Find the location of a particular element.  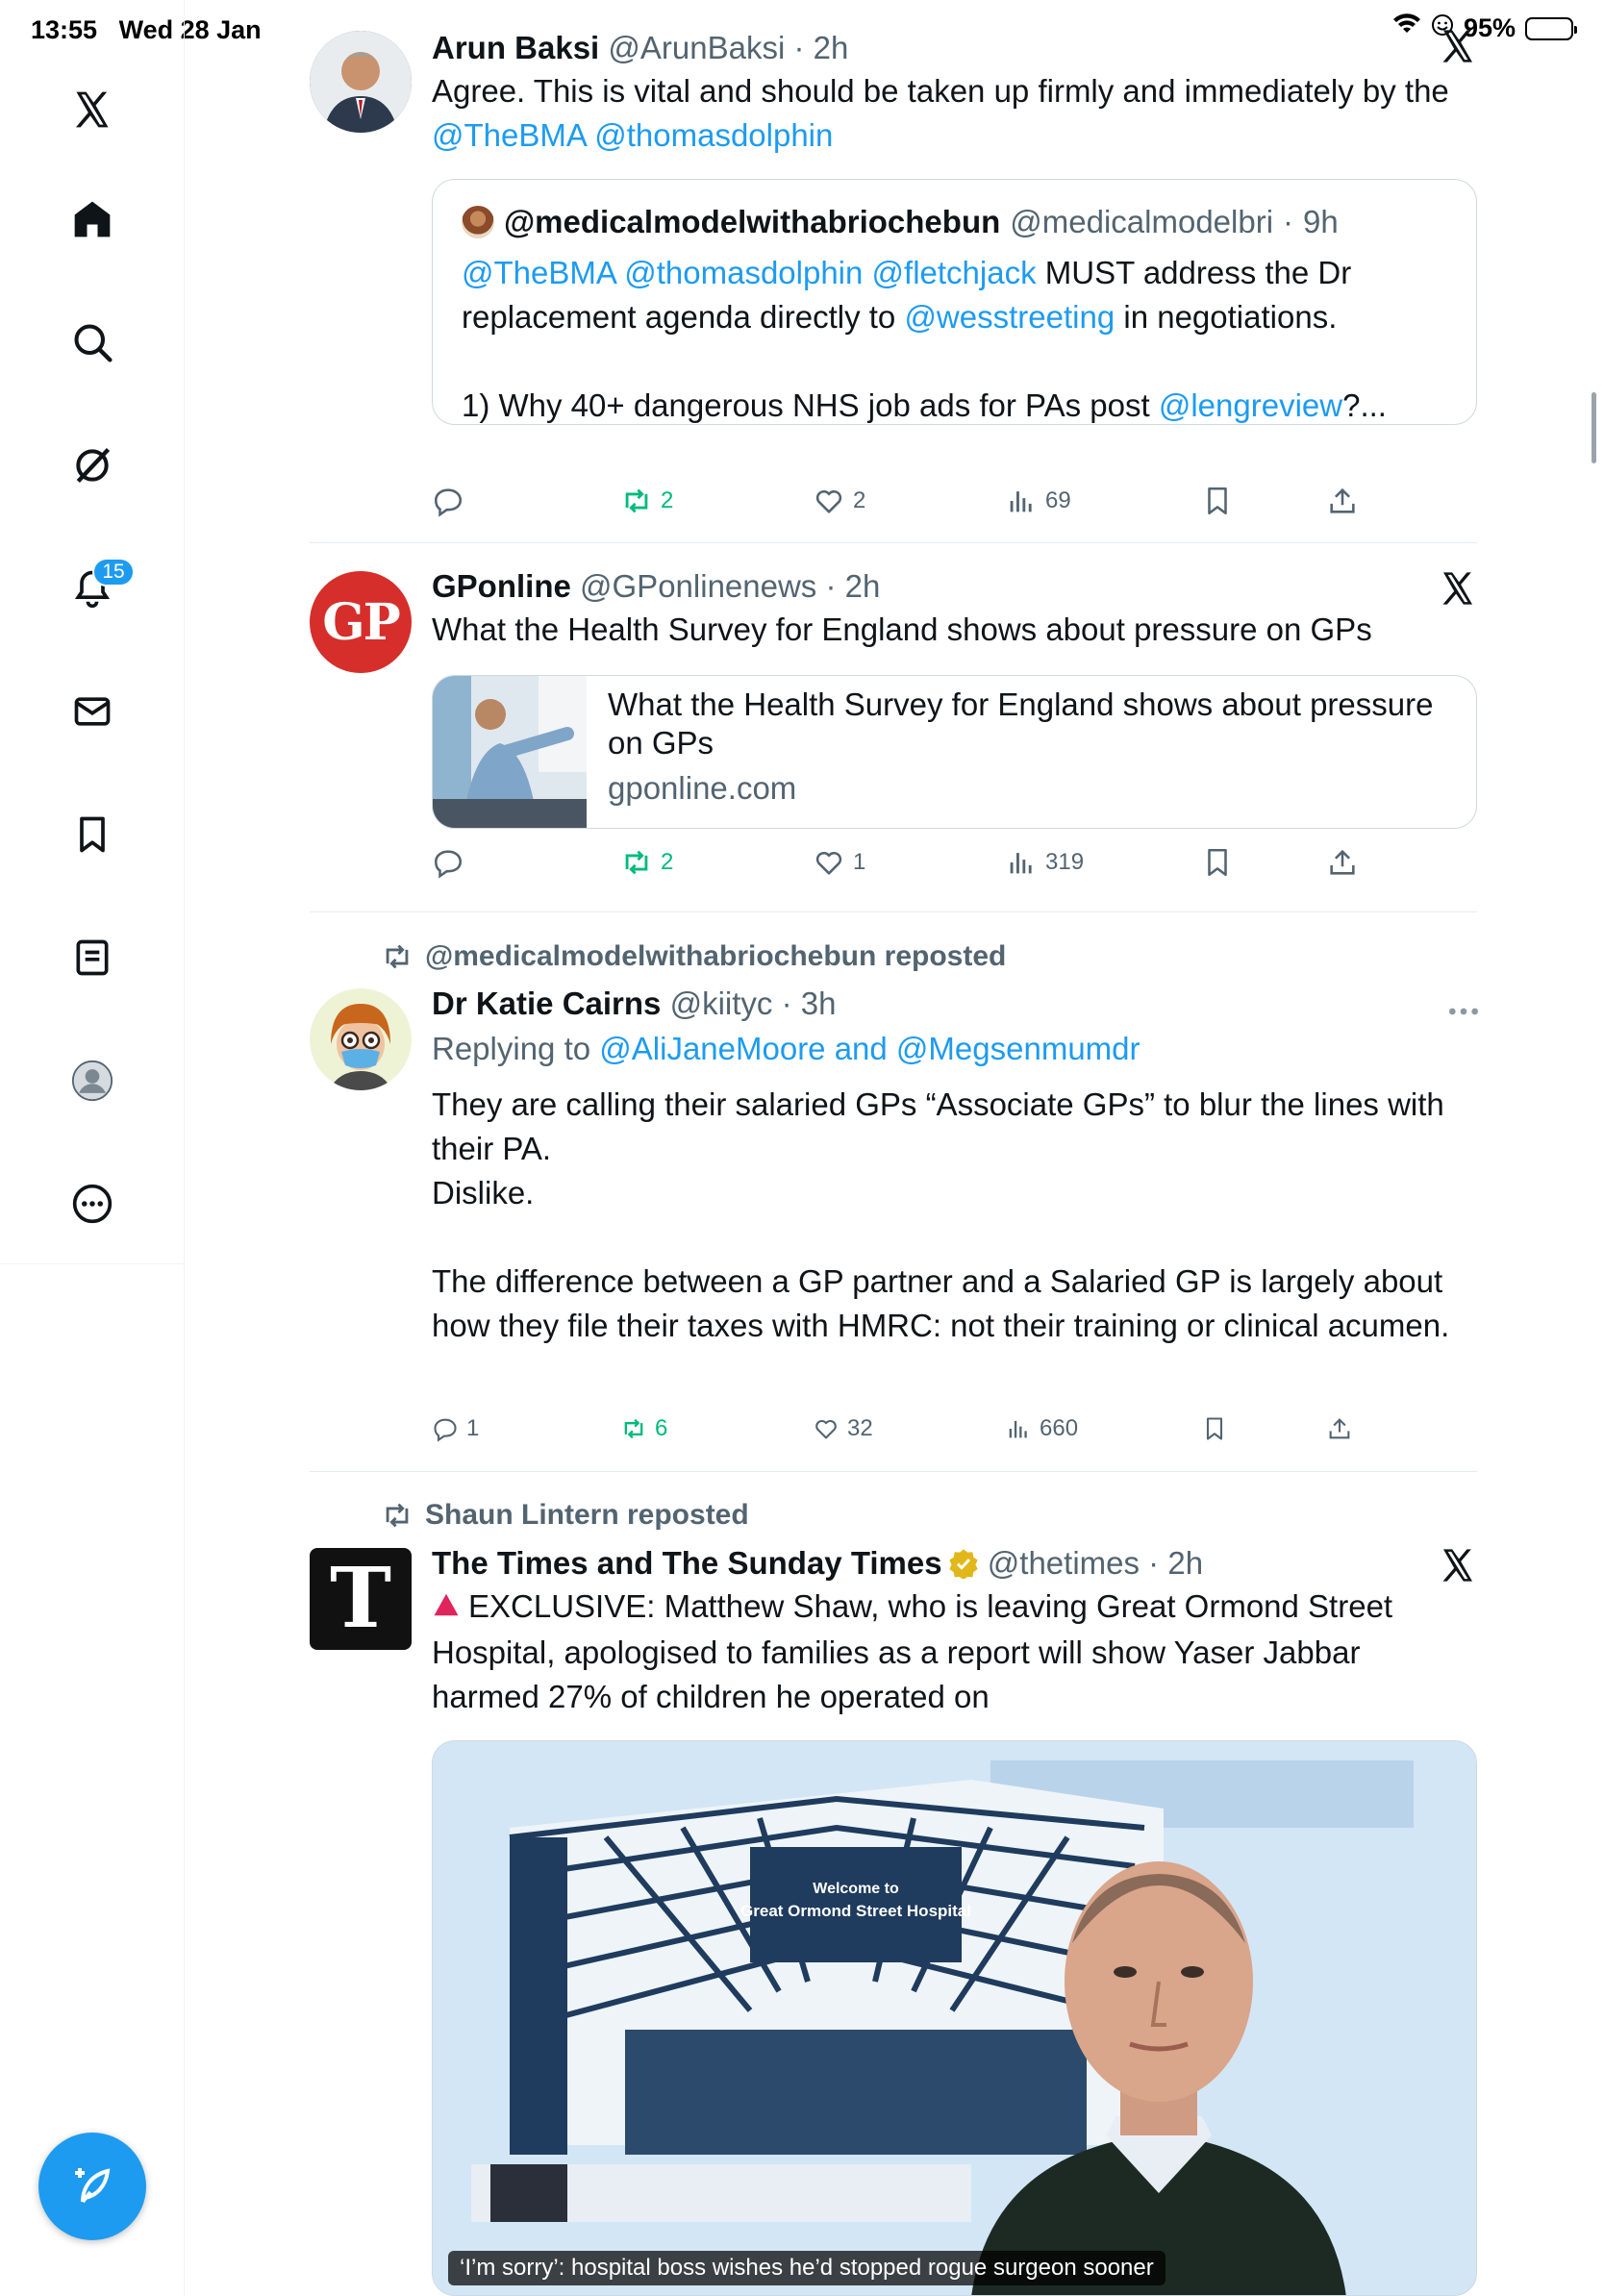

quote-author-name: @medicalmodelwithabriochebun is located at coordinates (752, 221).